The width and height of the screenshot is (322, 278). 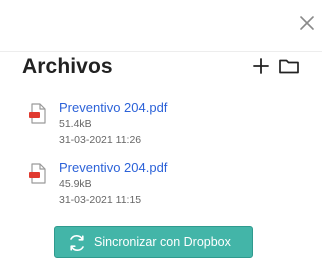 I want to click on file-size: 51.4kB, so click(x=75, y=124).